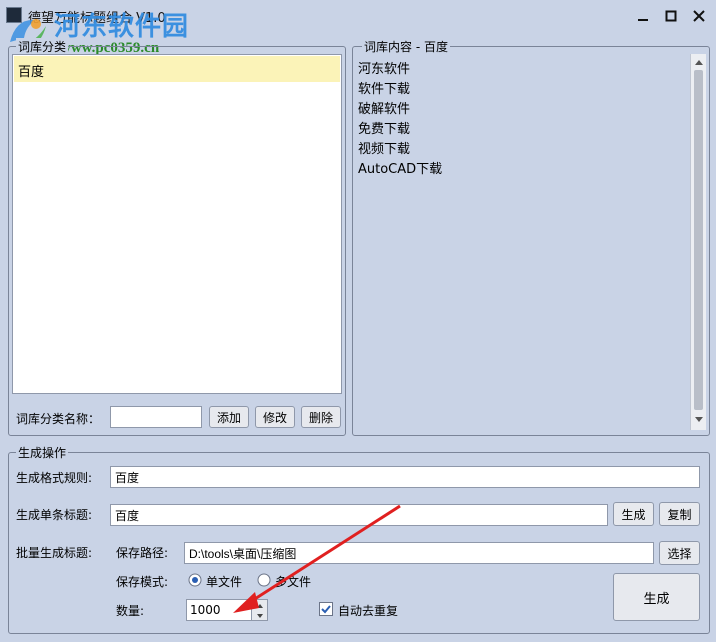  What do you see at coordinates (384, 107) in the screenshot?
I see `content-list-item: 破解软件` at bounding box center [384, 107].